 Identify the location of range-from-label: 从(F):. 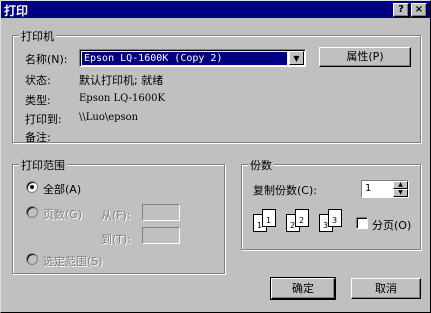
(116, 215).